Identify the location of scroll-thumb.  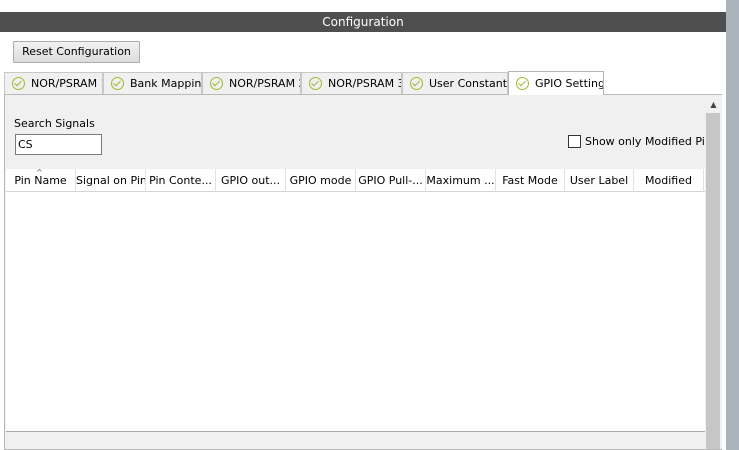
(713, 281).